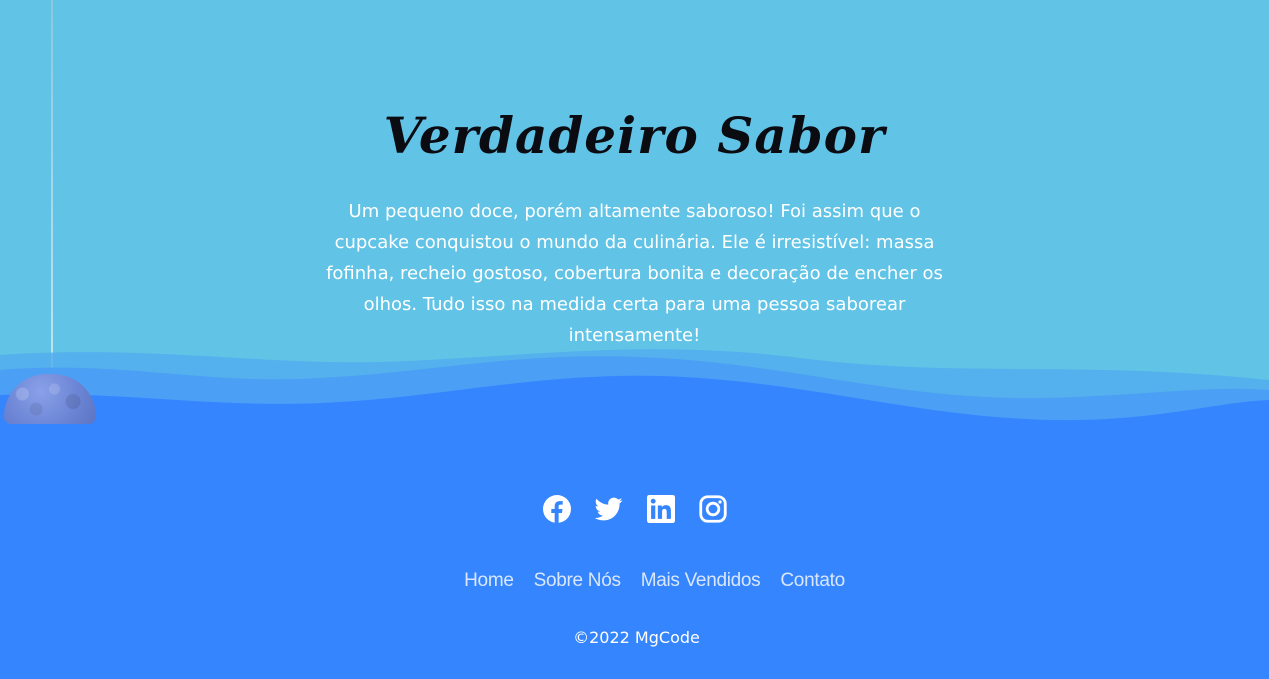 The width and height of the screenshot is (1269, 679). Describe the element at coordinates (489, 581) in the screenshot. I see `footer-link-home: Home` at that location.